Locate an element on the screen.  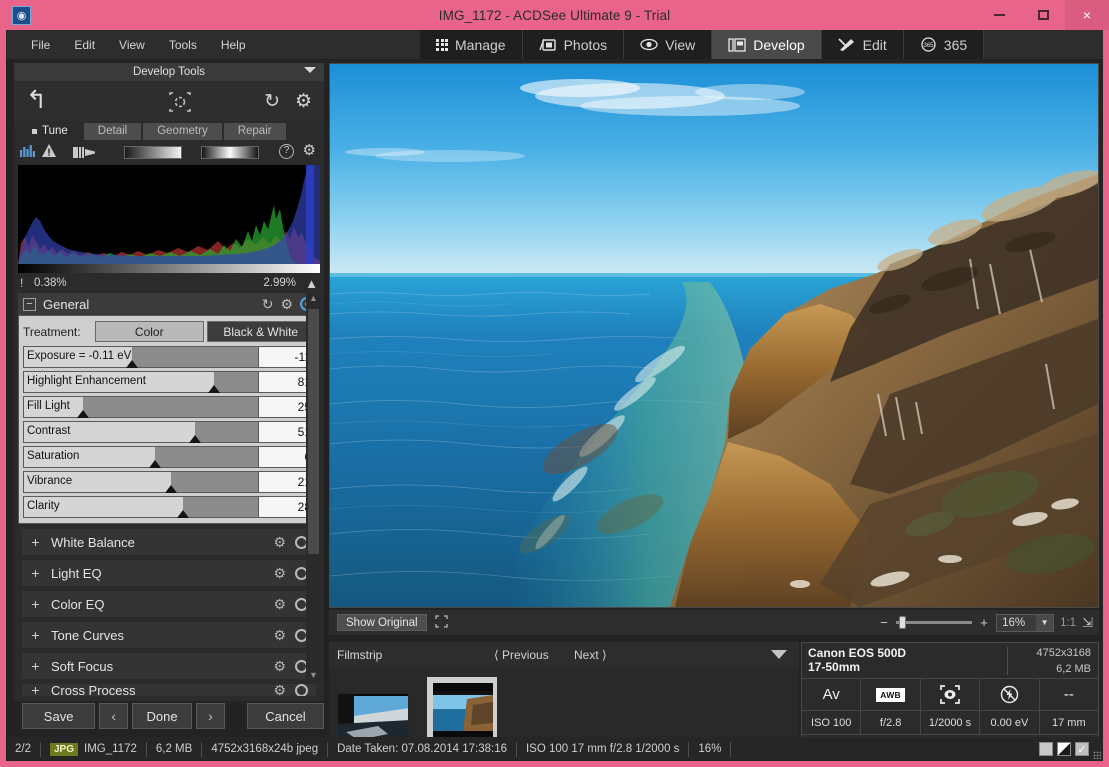
expand-icon is located at coordinates (441, 622).